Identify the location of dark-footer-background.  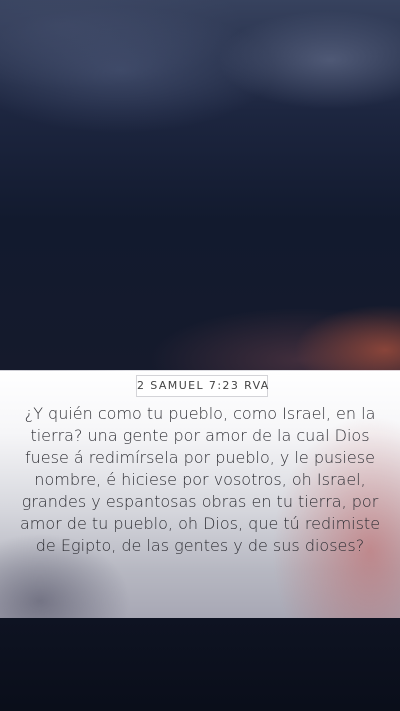
(200, 664).